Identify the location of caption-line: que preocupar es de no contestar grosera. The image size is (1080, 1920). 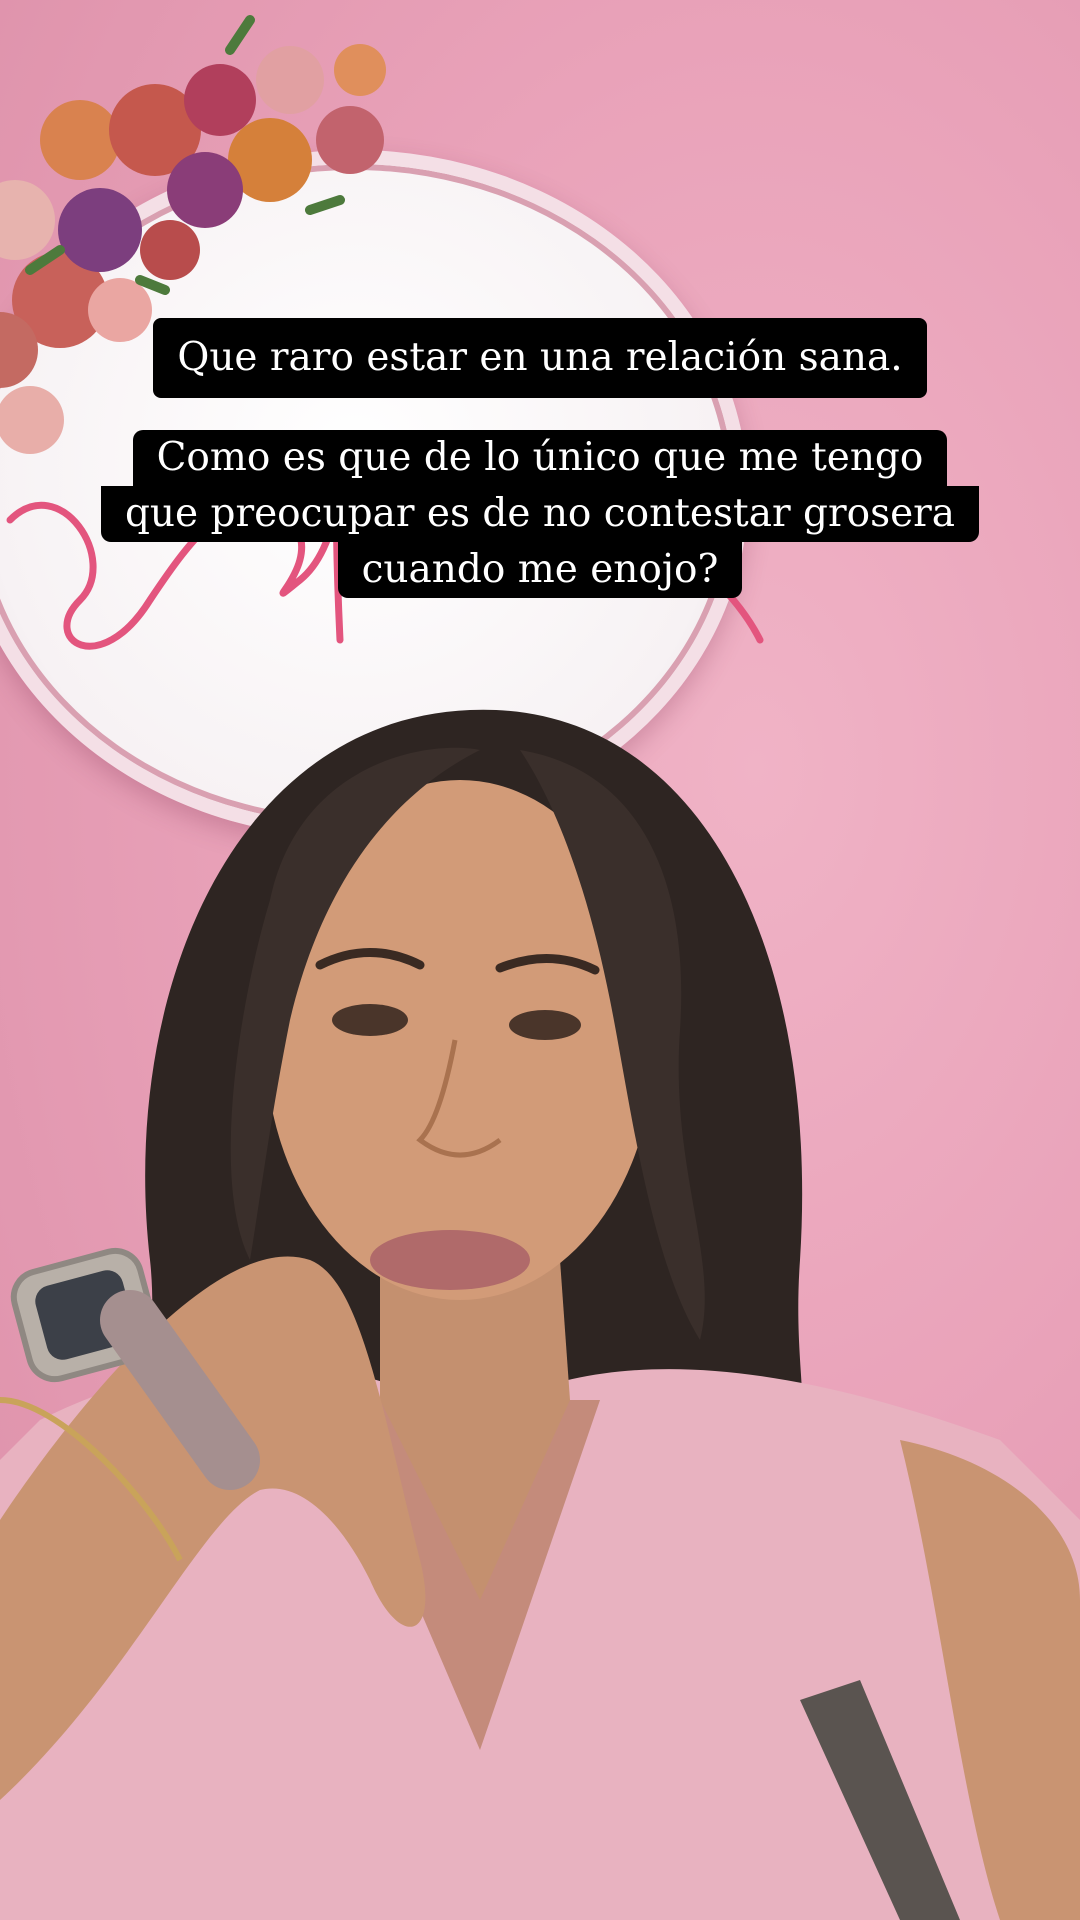
(540, 514).